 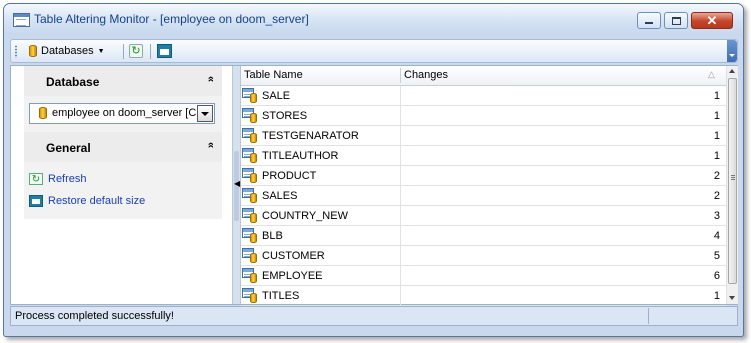 I want to click on status-message: Process completed successfully!, so click(x=94, y=316).